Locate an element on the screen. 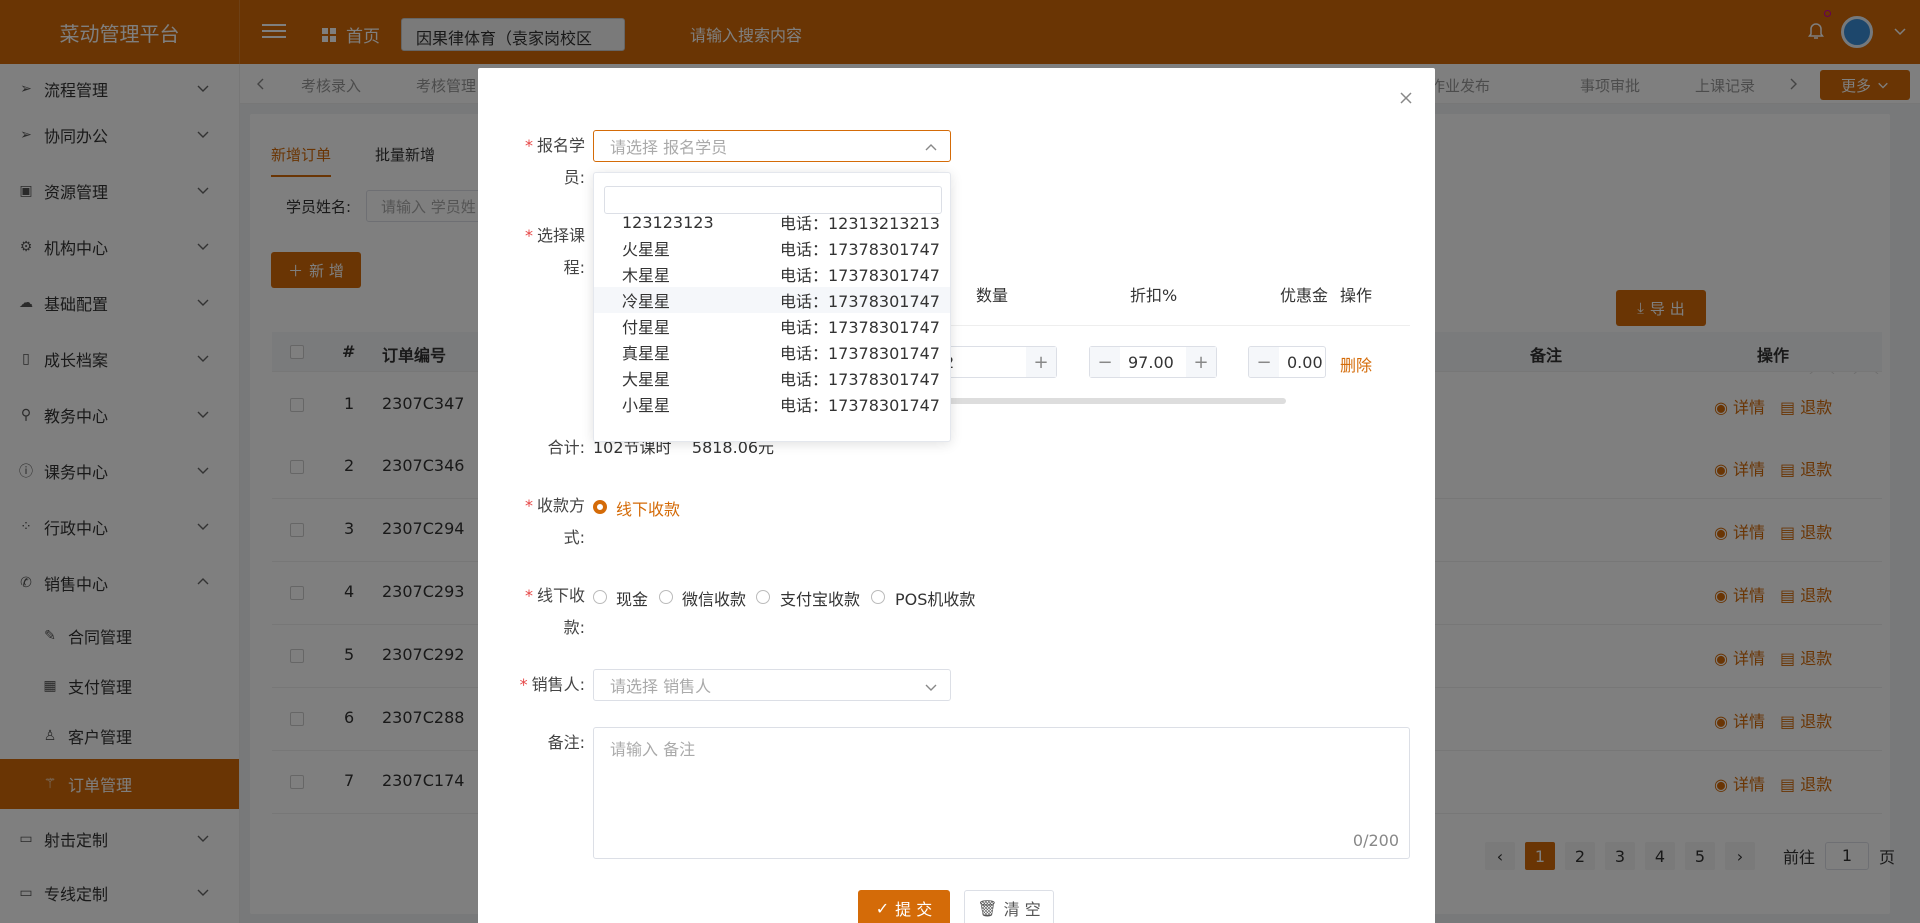 This screenshot has width=1920, height=923. clear-button: 🗑 清 空 is located at coordinates (1009, 906).